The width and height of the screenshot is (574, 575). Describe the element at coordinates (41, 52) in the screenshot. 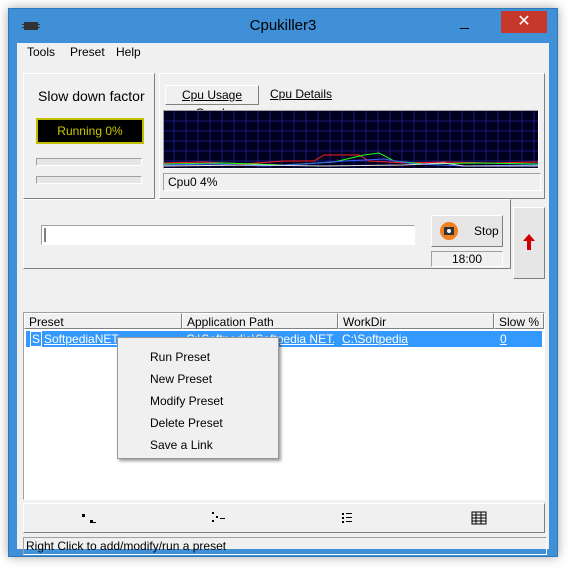

I see `menu-tools: Tools` at that location.